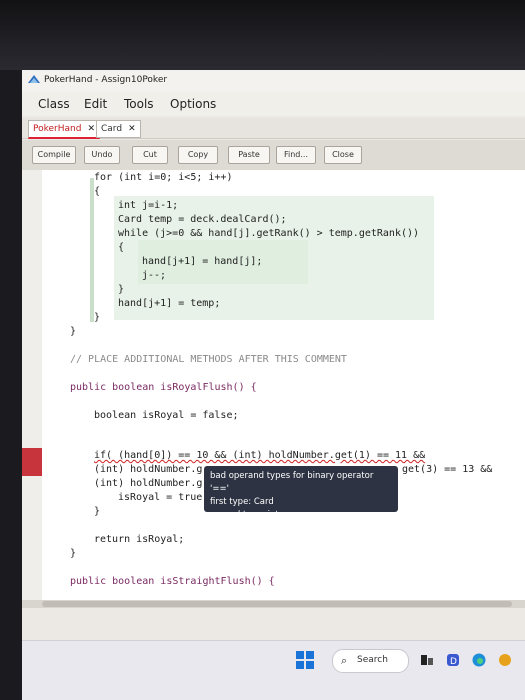 Image resolution: width=525 pixels, height=700 pixels. Describe the element at coordinates (447, 469) in the screenshot. I see `code-line: get(3) == 13 &&` at that location.